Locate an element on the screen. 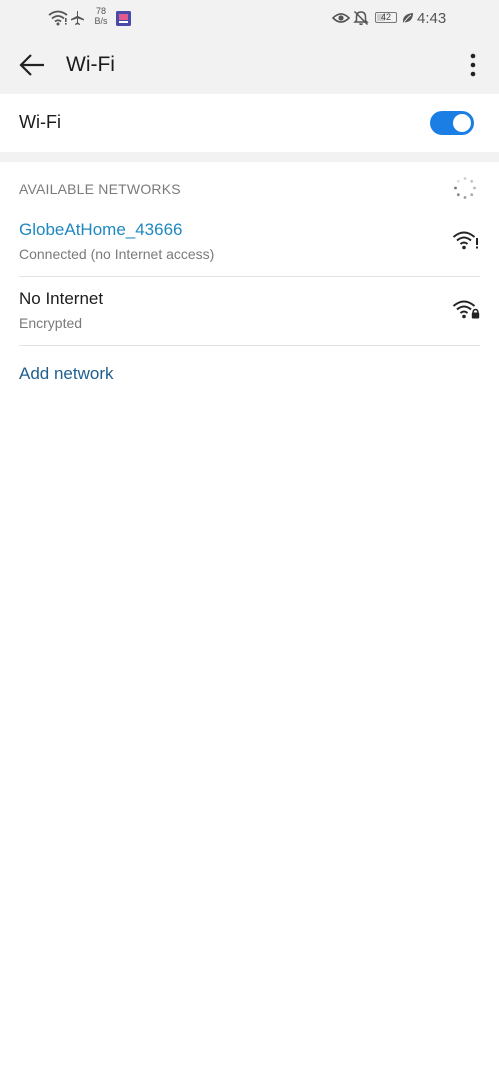 The height and width of the screenshot is (1080, 499). wifi-toggle-switch is located at coordinates (452, 123).